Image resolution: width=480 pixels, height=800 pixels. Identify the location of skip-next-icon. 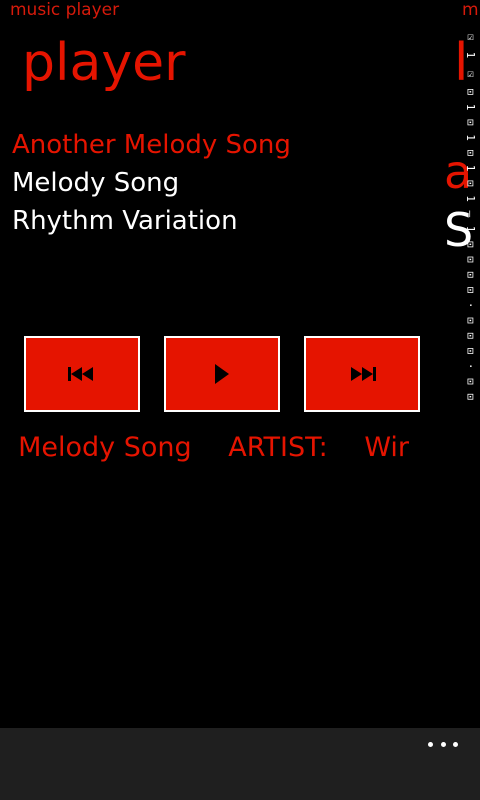
(362, 374).